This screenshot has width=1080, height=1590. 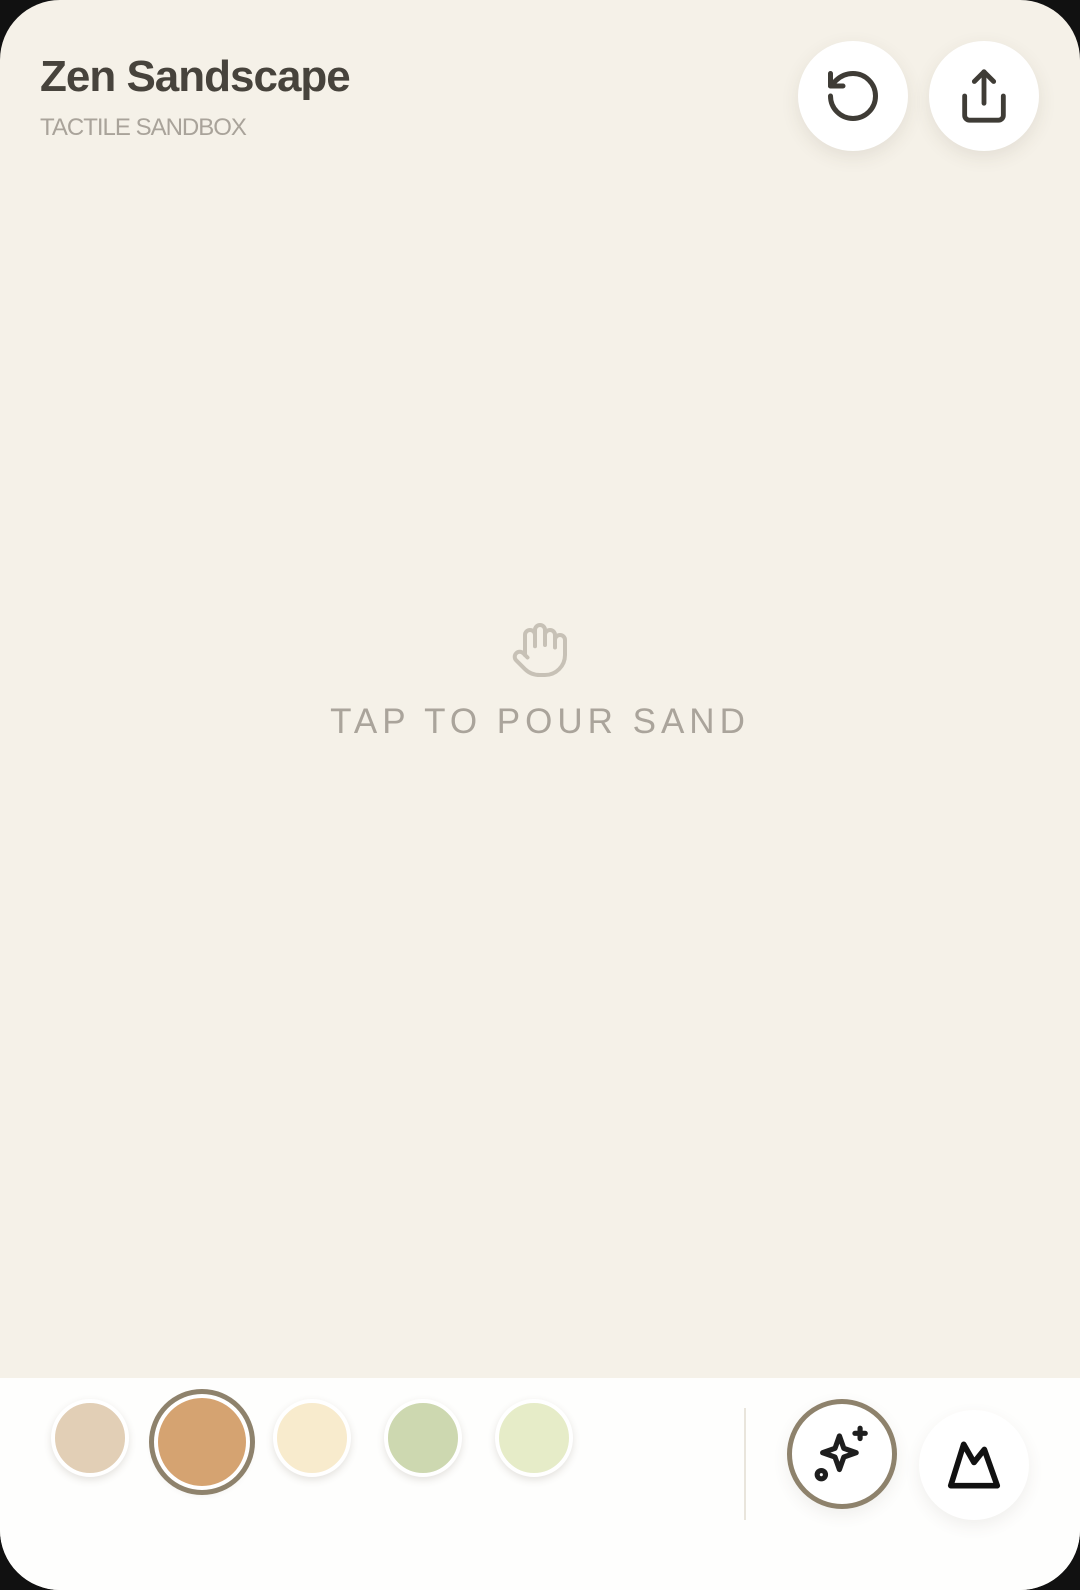 What do you see at coordinates (540, 681) in the screenshot?
I see `pour-hint: TAP TO POUR SAND` at bounding box center [540, 681].